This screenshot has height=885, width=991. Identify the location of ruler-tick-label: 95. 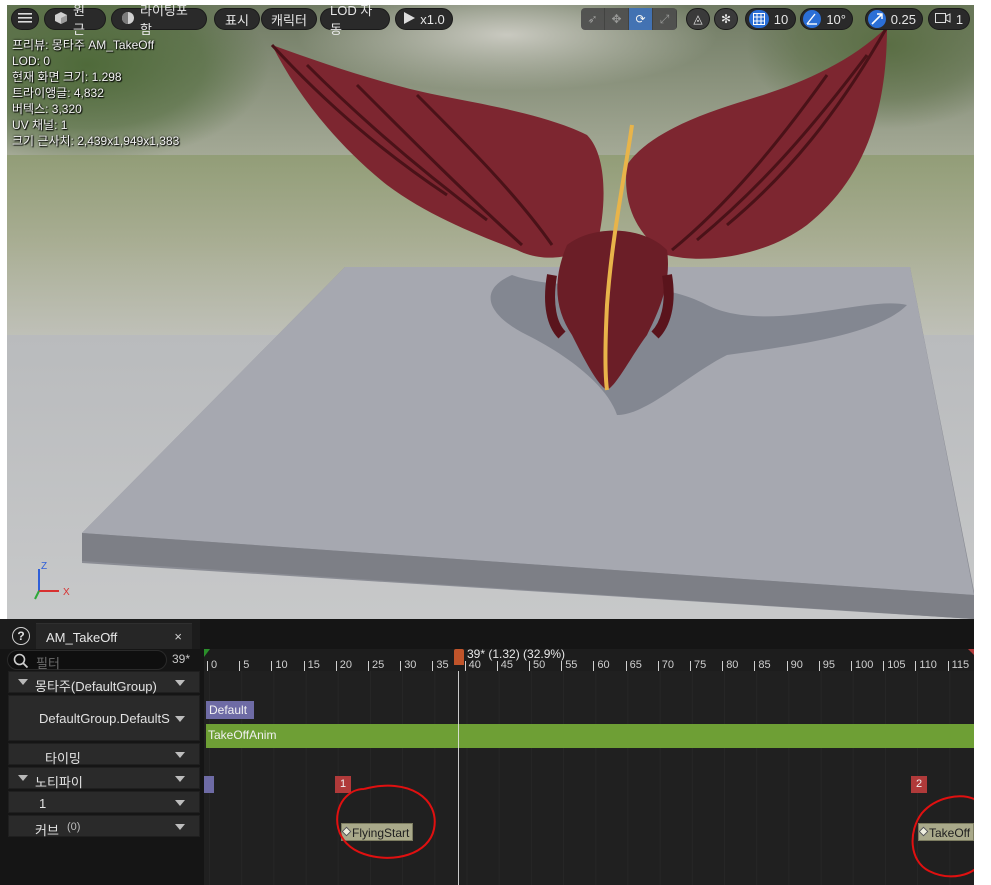
(829, 665).